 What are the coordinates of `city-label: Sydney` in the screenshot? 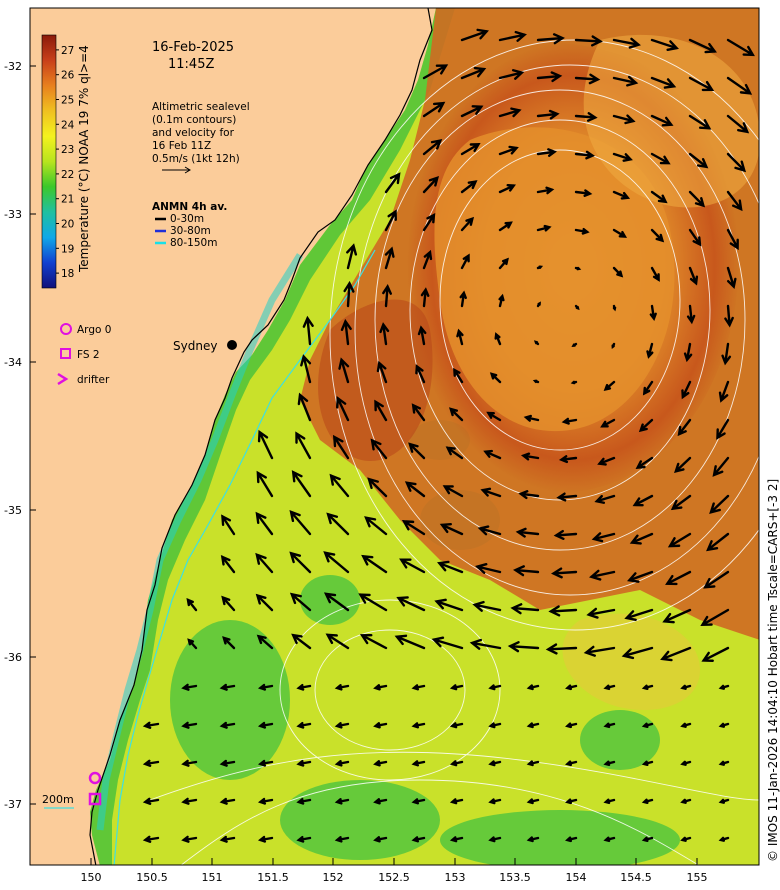 It's located at (195, 346).